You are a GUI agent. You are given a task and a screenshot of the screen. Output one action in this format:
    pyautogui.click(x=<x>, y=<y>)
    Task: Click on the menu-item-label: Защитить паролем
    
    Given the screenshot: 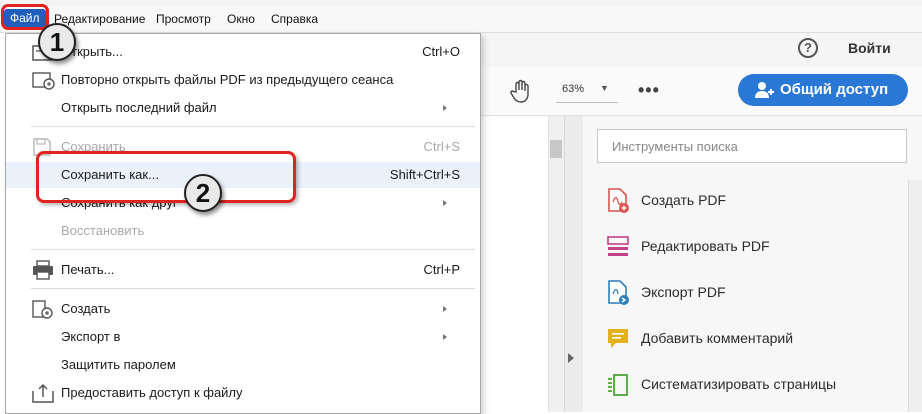 What is the action you would take?
    pyautogui.click(x=118, y=364)
    